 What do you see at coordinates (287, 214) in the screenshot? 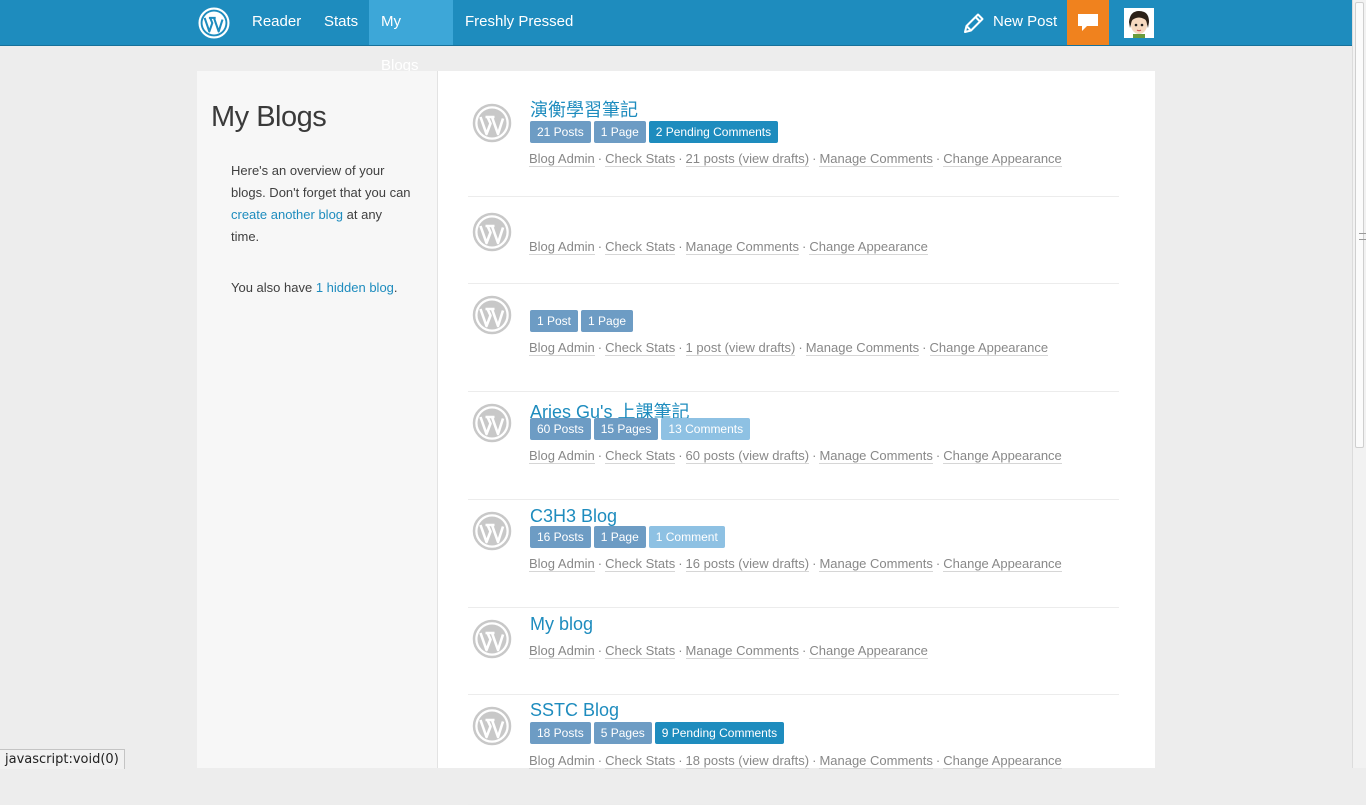
I see `create-blog-link: create another blog` at bounding box center [287, 214].